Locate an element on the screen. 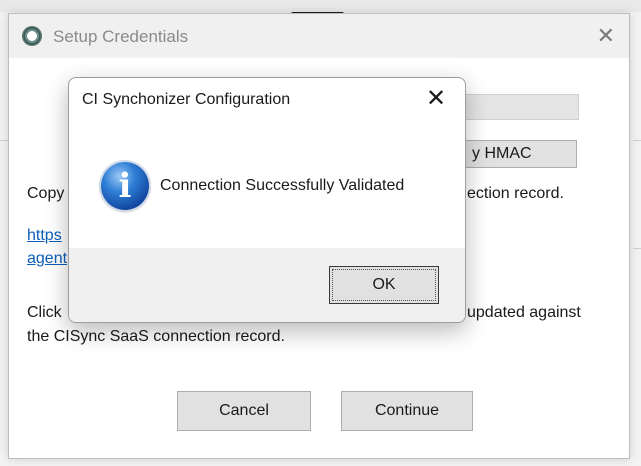 The image size is (641, 466). title-bar: Setup Credentials ✕ is located at coordinates (319, 36).